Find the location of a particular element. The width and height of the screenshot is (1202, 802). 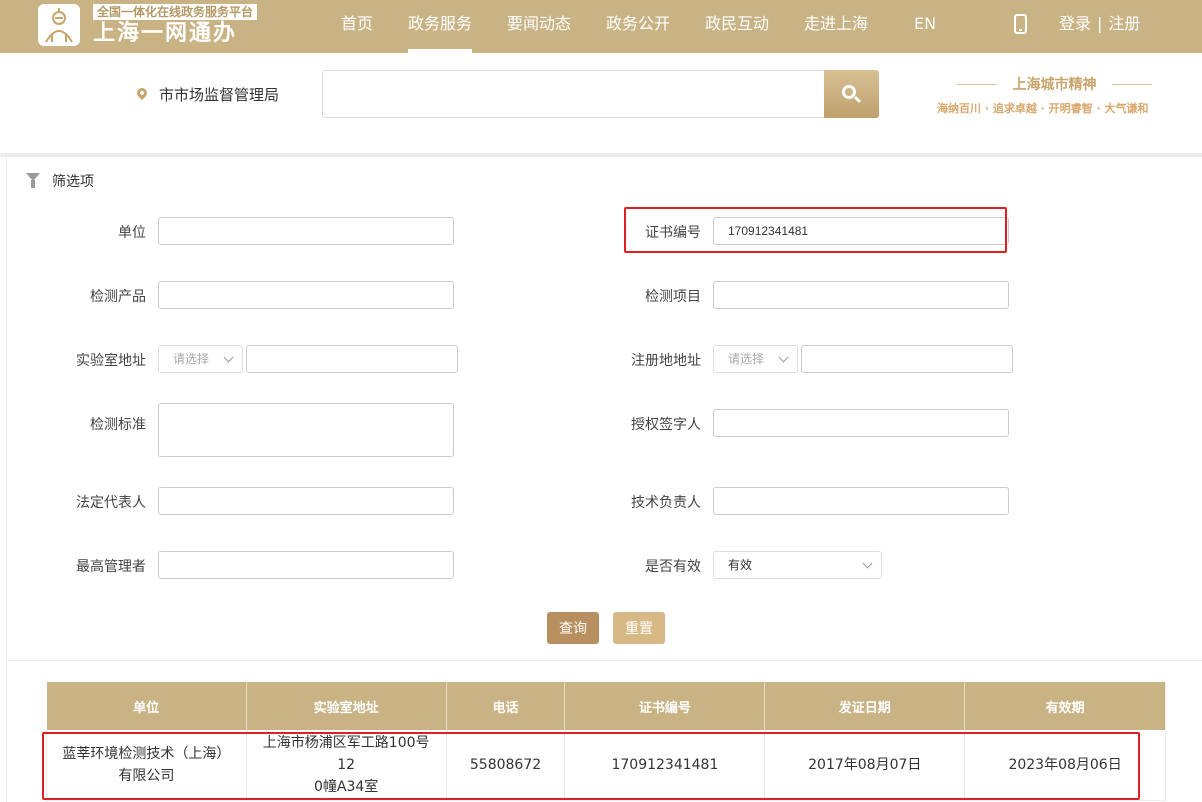

item-input is located at coordinates (861, 295).